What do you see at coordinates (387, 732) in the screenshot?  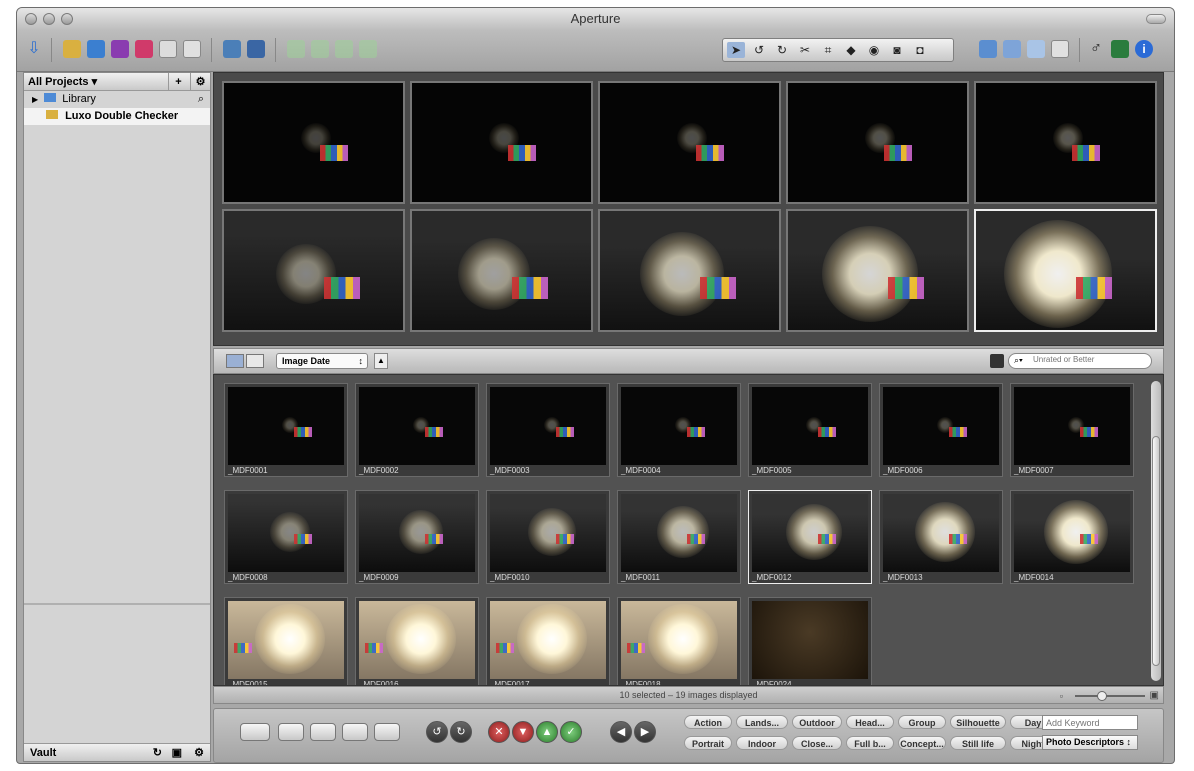 I see `multi-mode-icon` at bounding box center [387, 732].